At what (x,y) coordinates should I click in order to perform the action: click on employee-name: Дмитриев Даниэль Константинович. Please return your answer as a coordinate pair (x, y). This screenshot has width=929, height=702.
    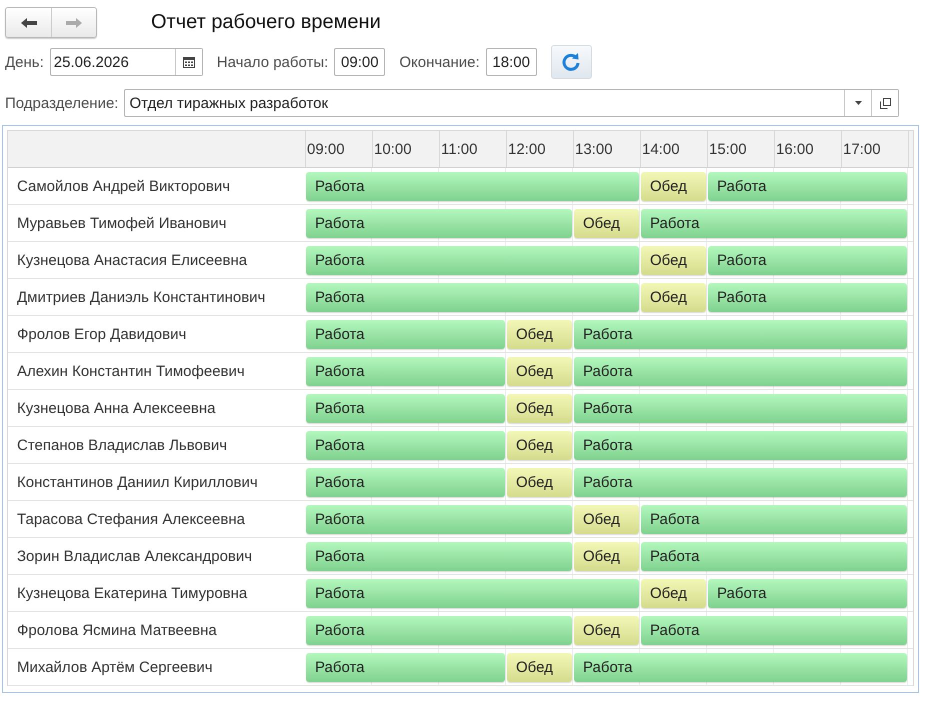
    Looking at the image, I should click on (141, 298).